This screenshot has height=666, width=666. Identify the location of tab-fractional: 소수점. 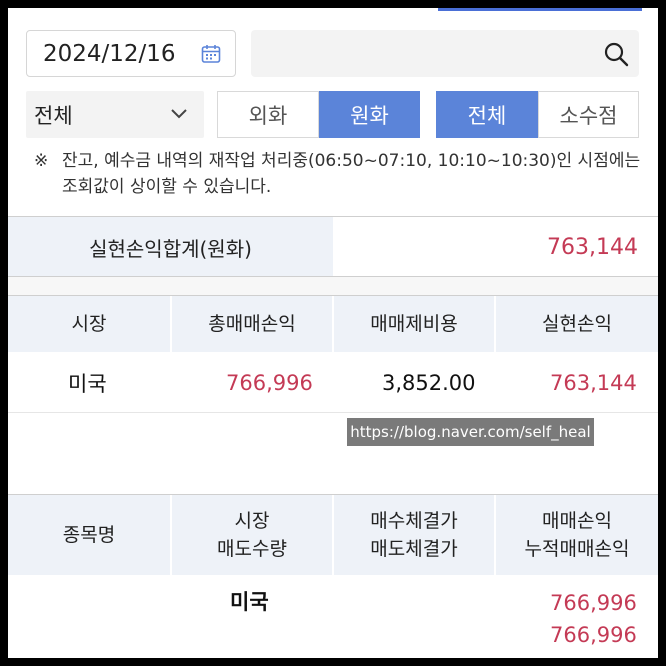
(588, 114).